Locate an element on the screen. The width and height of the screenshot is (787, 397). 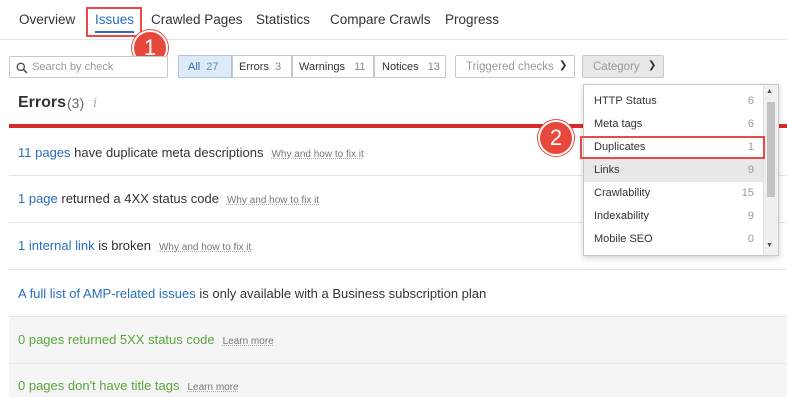
search-input is located at coordinates (97, 67).